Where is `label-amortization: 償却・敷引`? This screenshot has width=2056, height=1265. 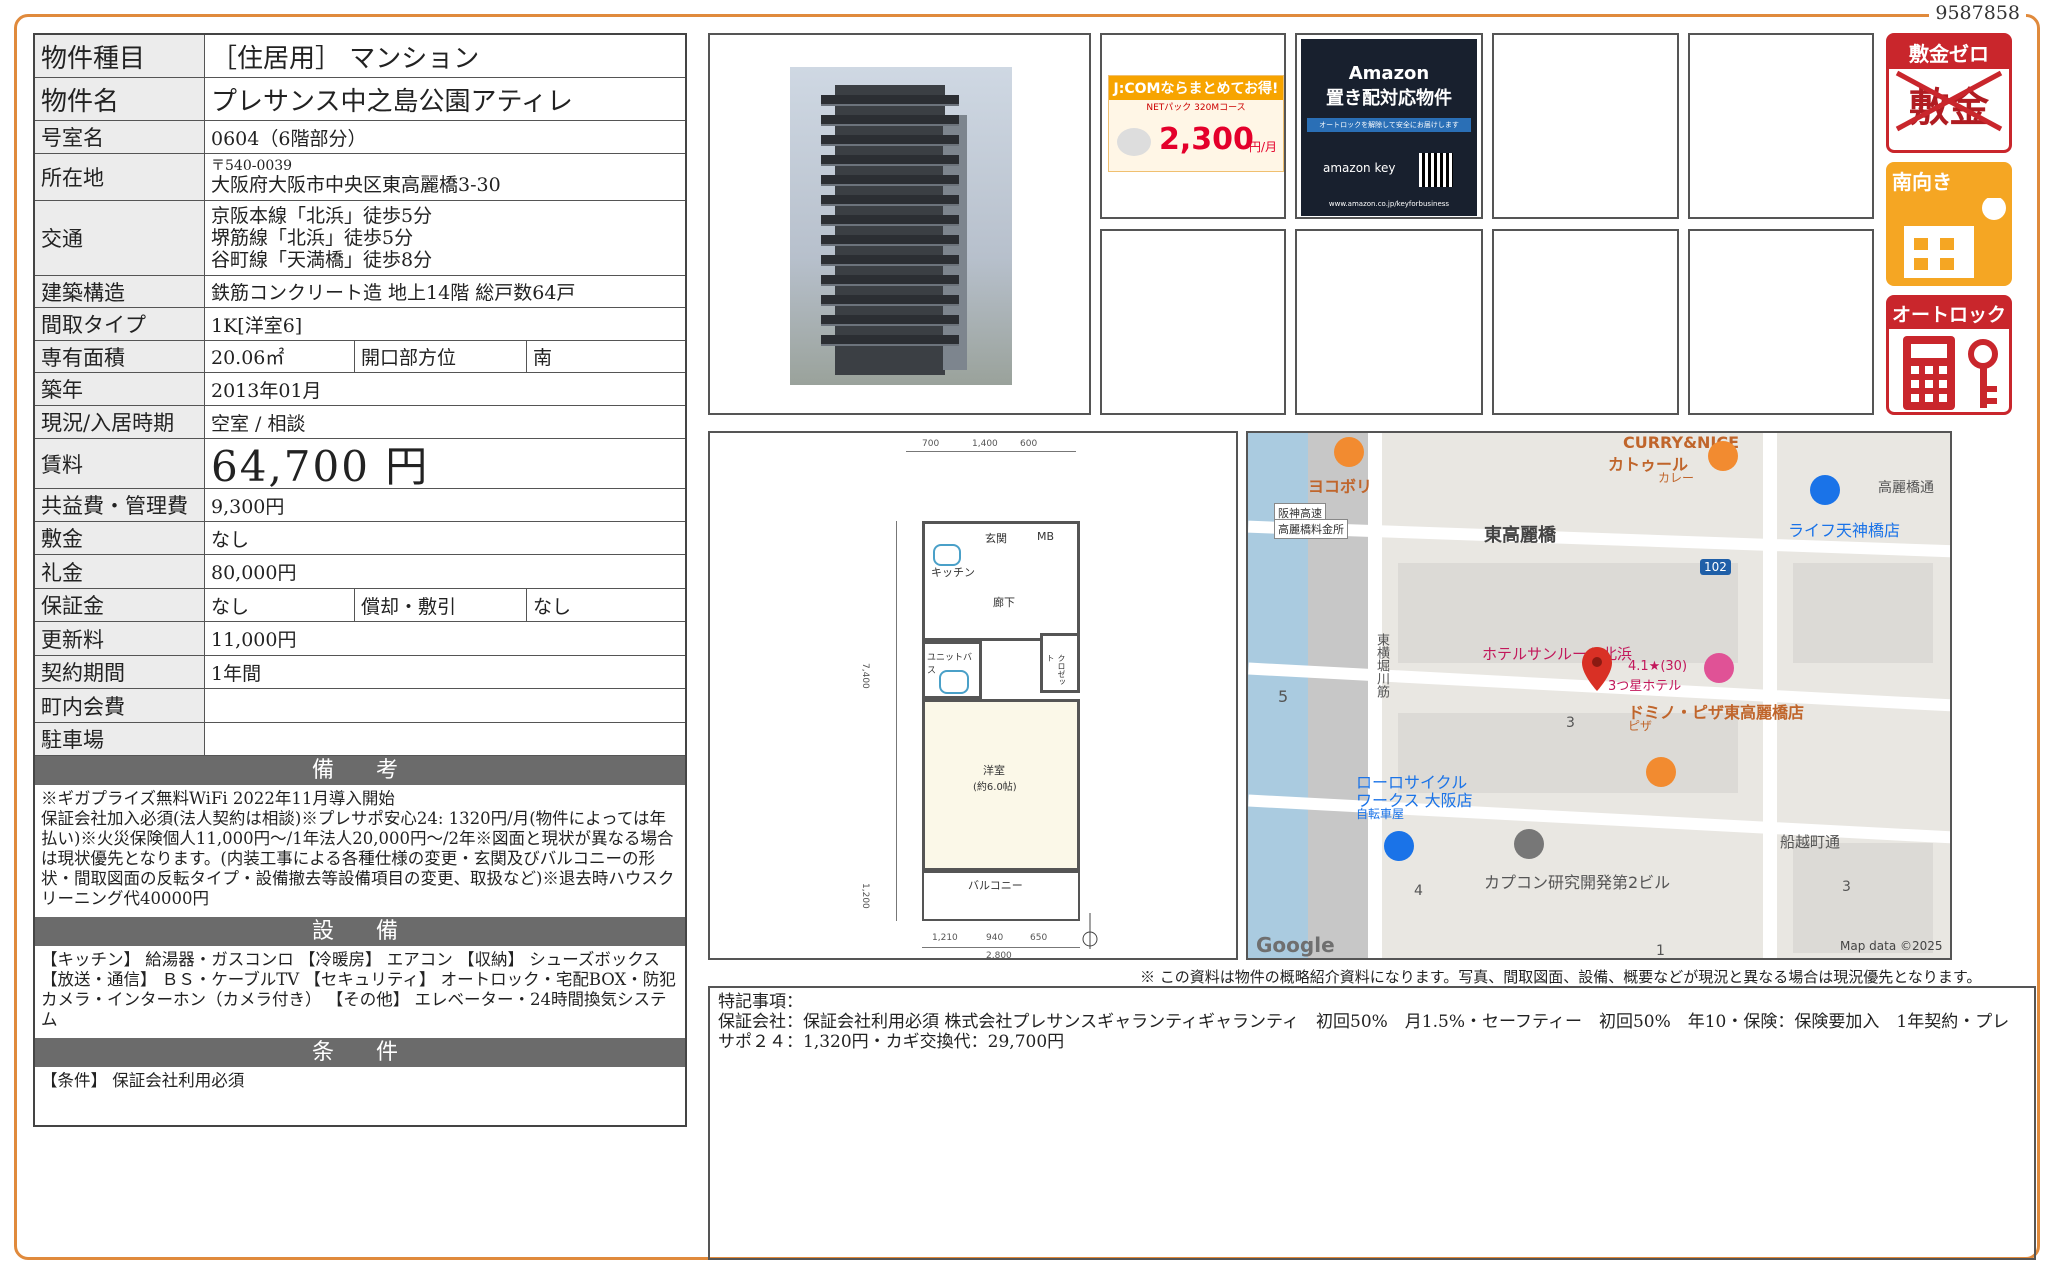
label-amortization: 償却・敷引 is located at coordinates (441, 605).